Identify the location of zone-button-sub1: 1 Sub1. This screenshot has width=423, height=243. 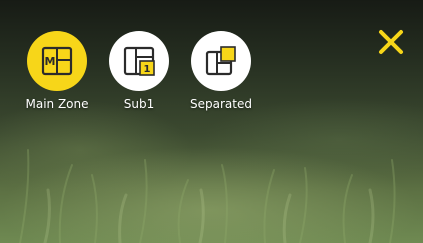
(139, 74).